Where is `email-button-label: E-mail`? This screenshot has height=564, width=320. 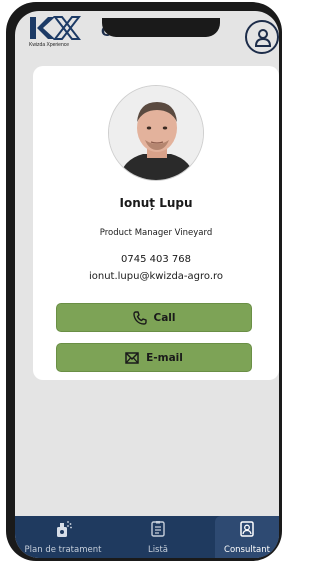
email-button-label: E-mail is located at coordinates (164, 357).